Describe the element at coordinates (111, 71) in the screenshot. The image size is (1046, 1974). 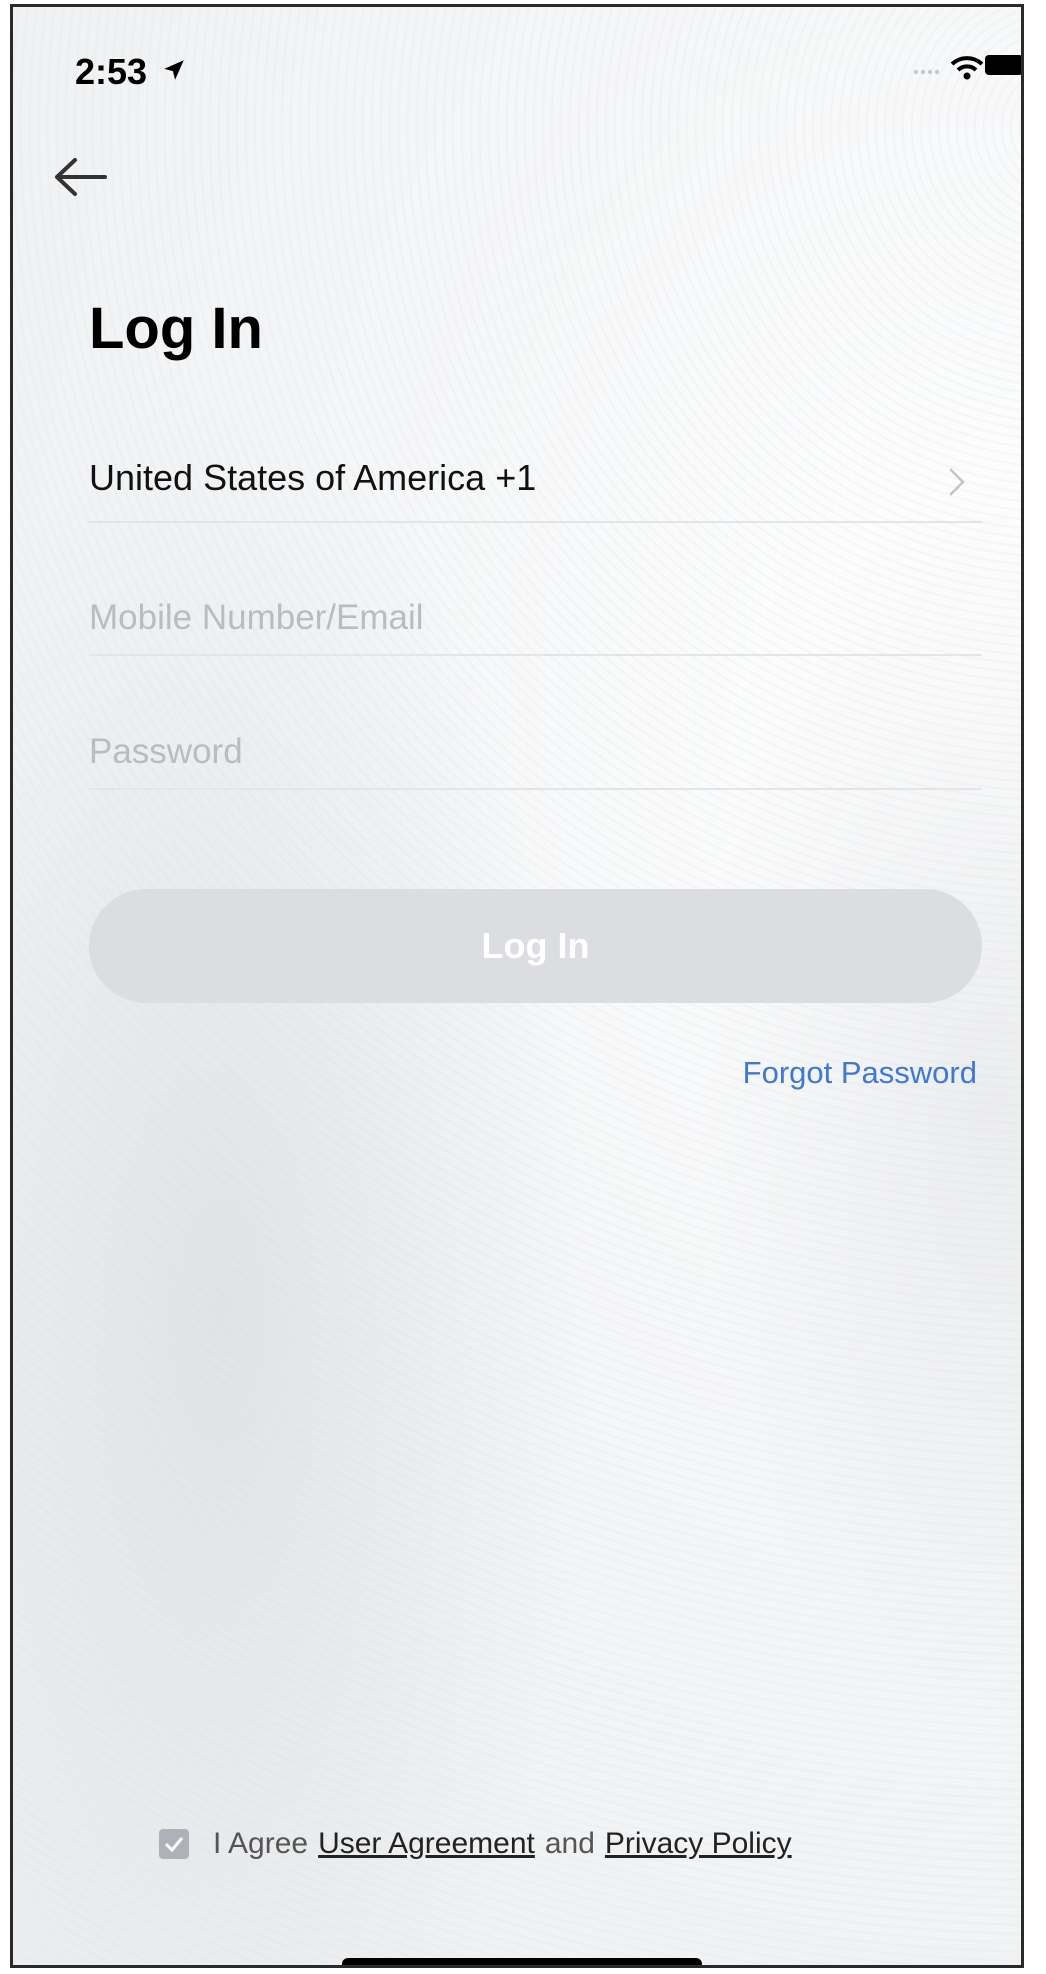
I see `status-time: 2:53` at that location.